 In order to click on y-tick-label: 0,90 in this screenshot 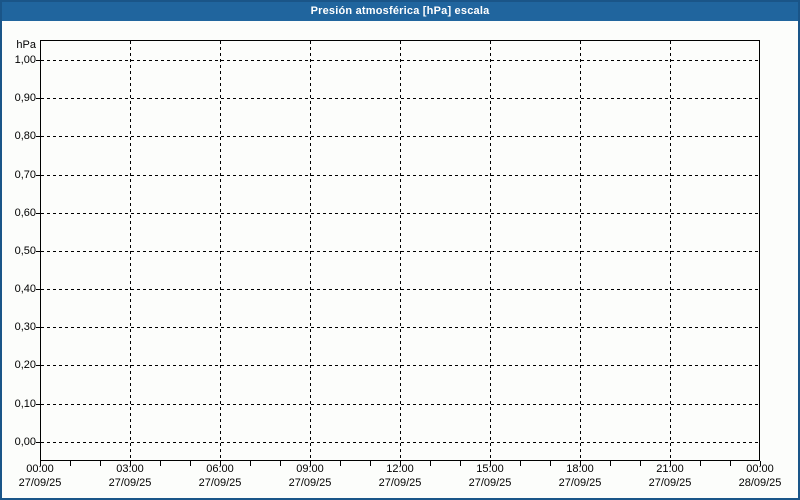, I will do `click(25, 98)`.